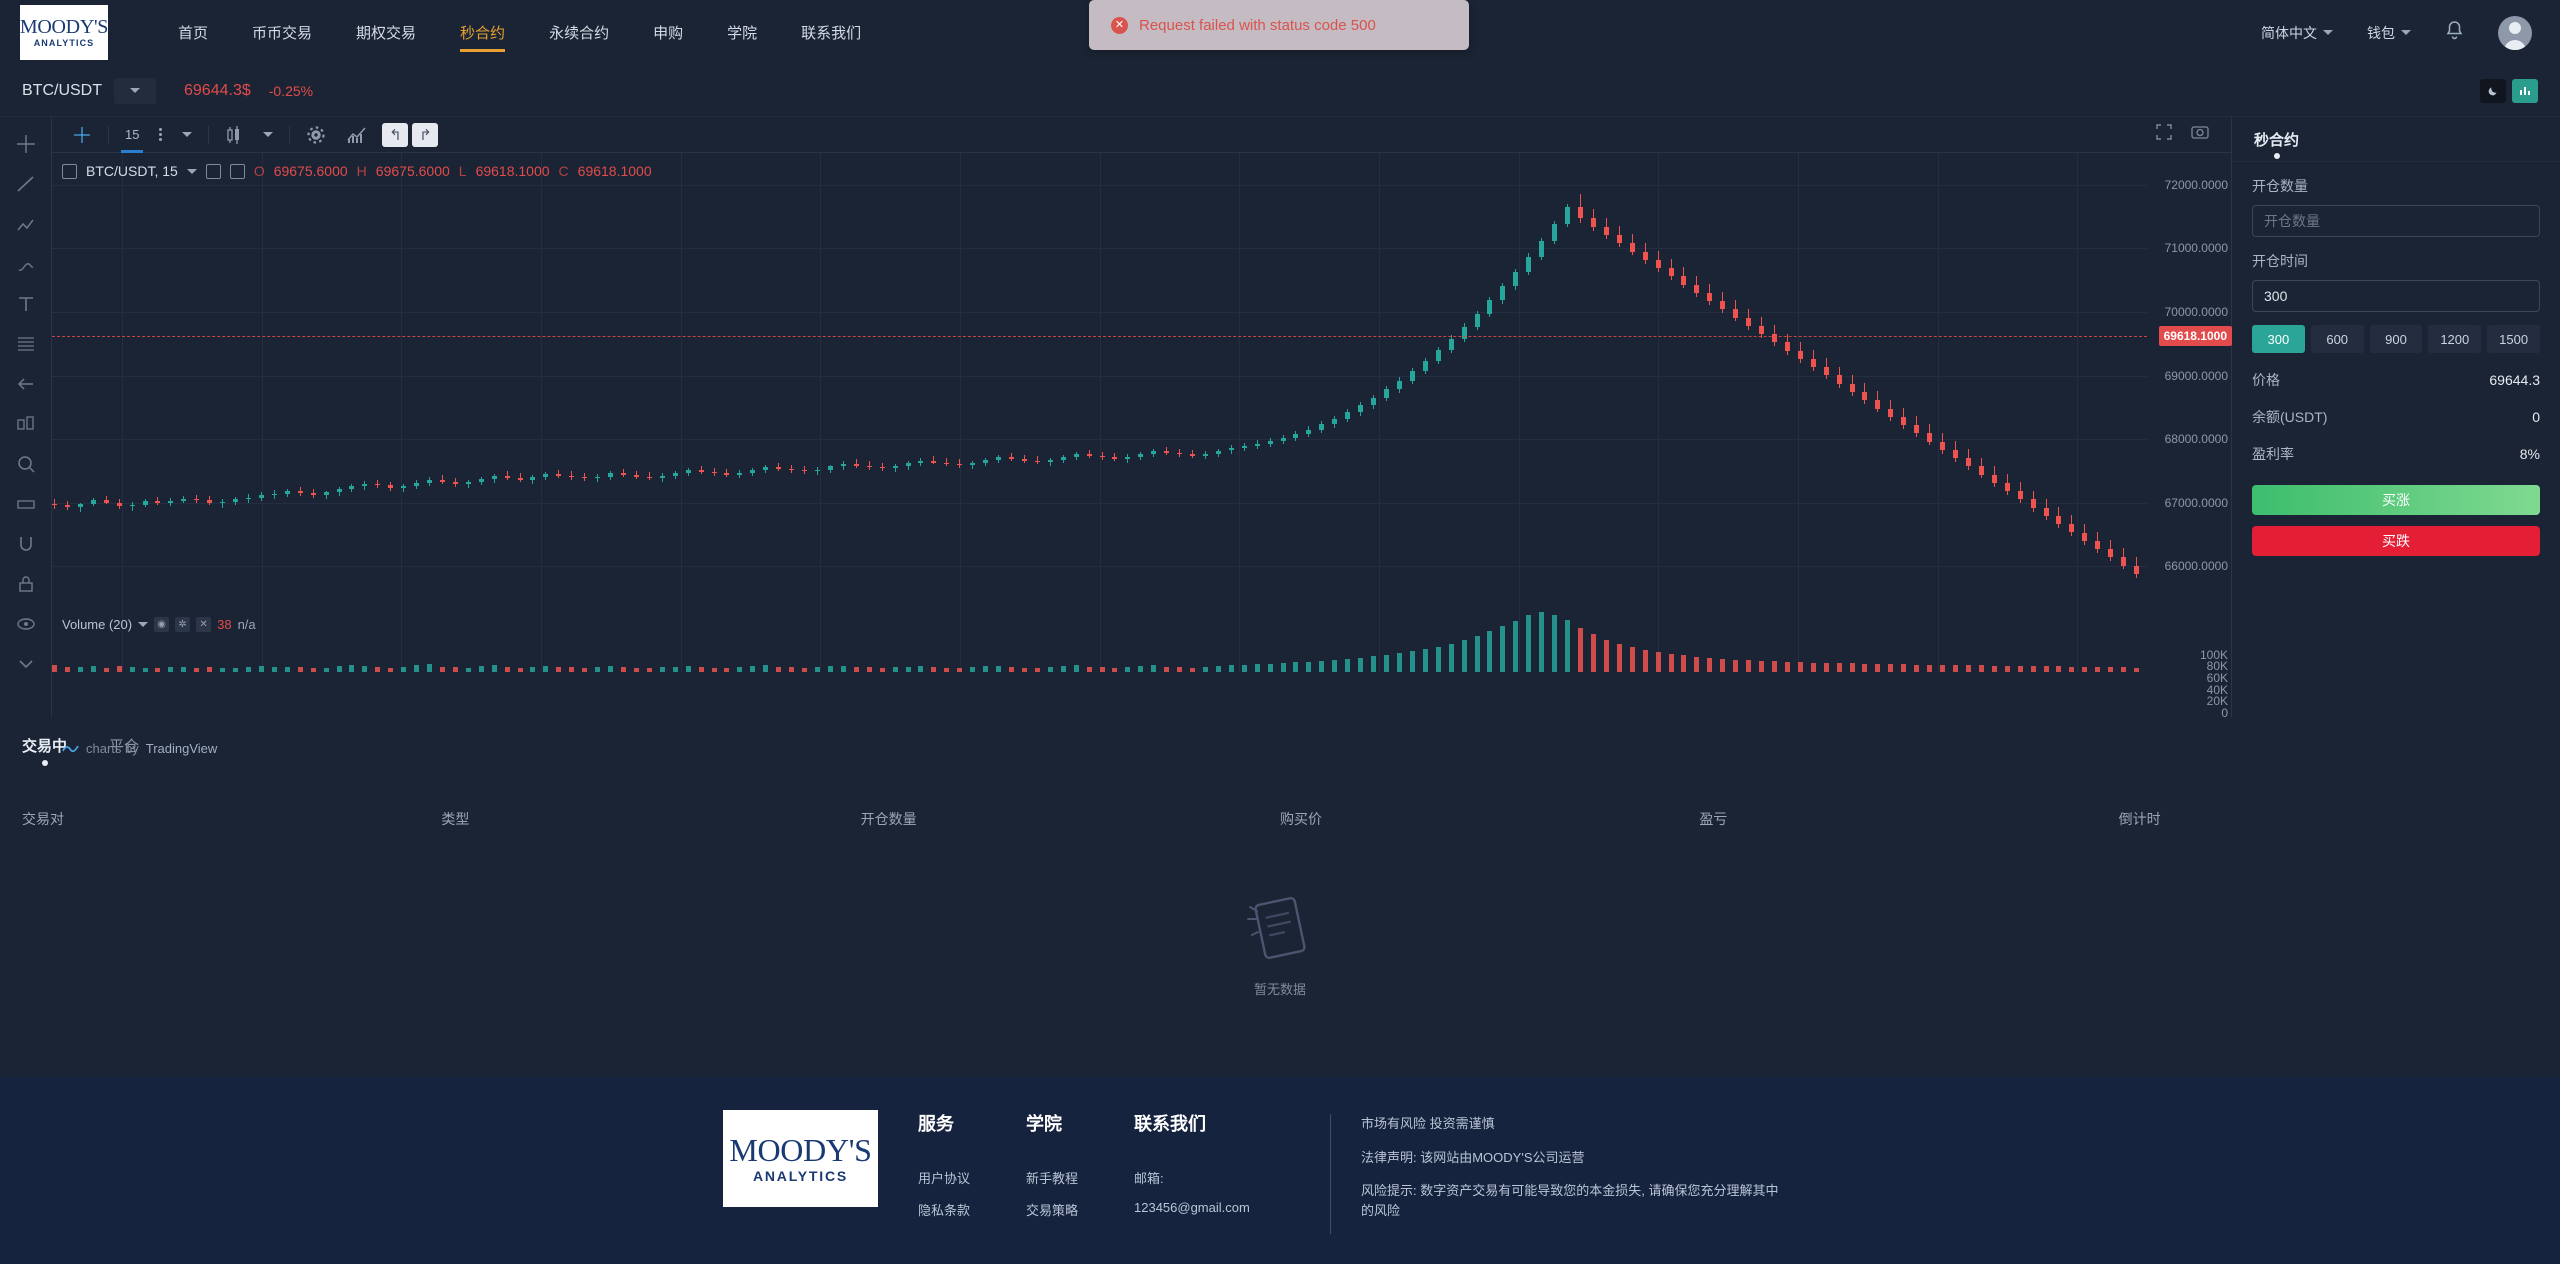 The image size is (2560, 1264). I want to click on crosshair-icon, so click(26, 144).